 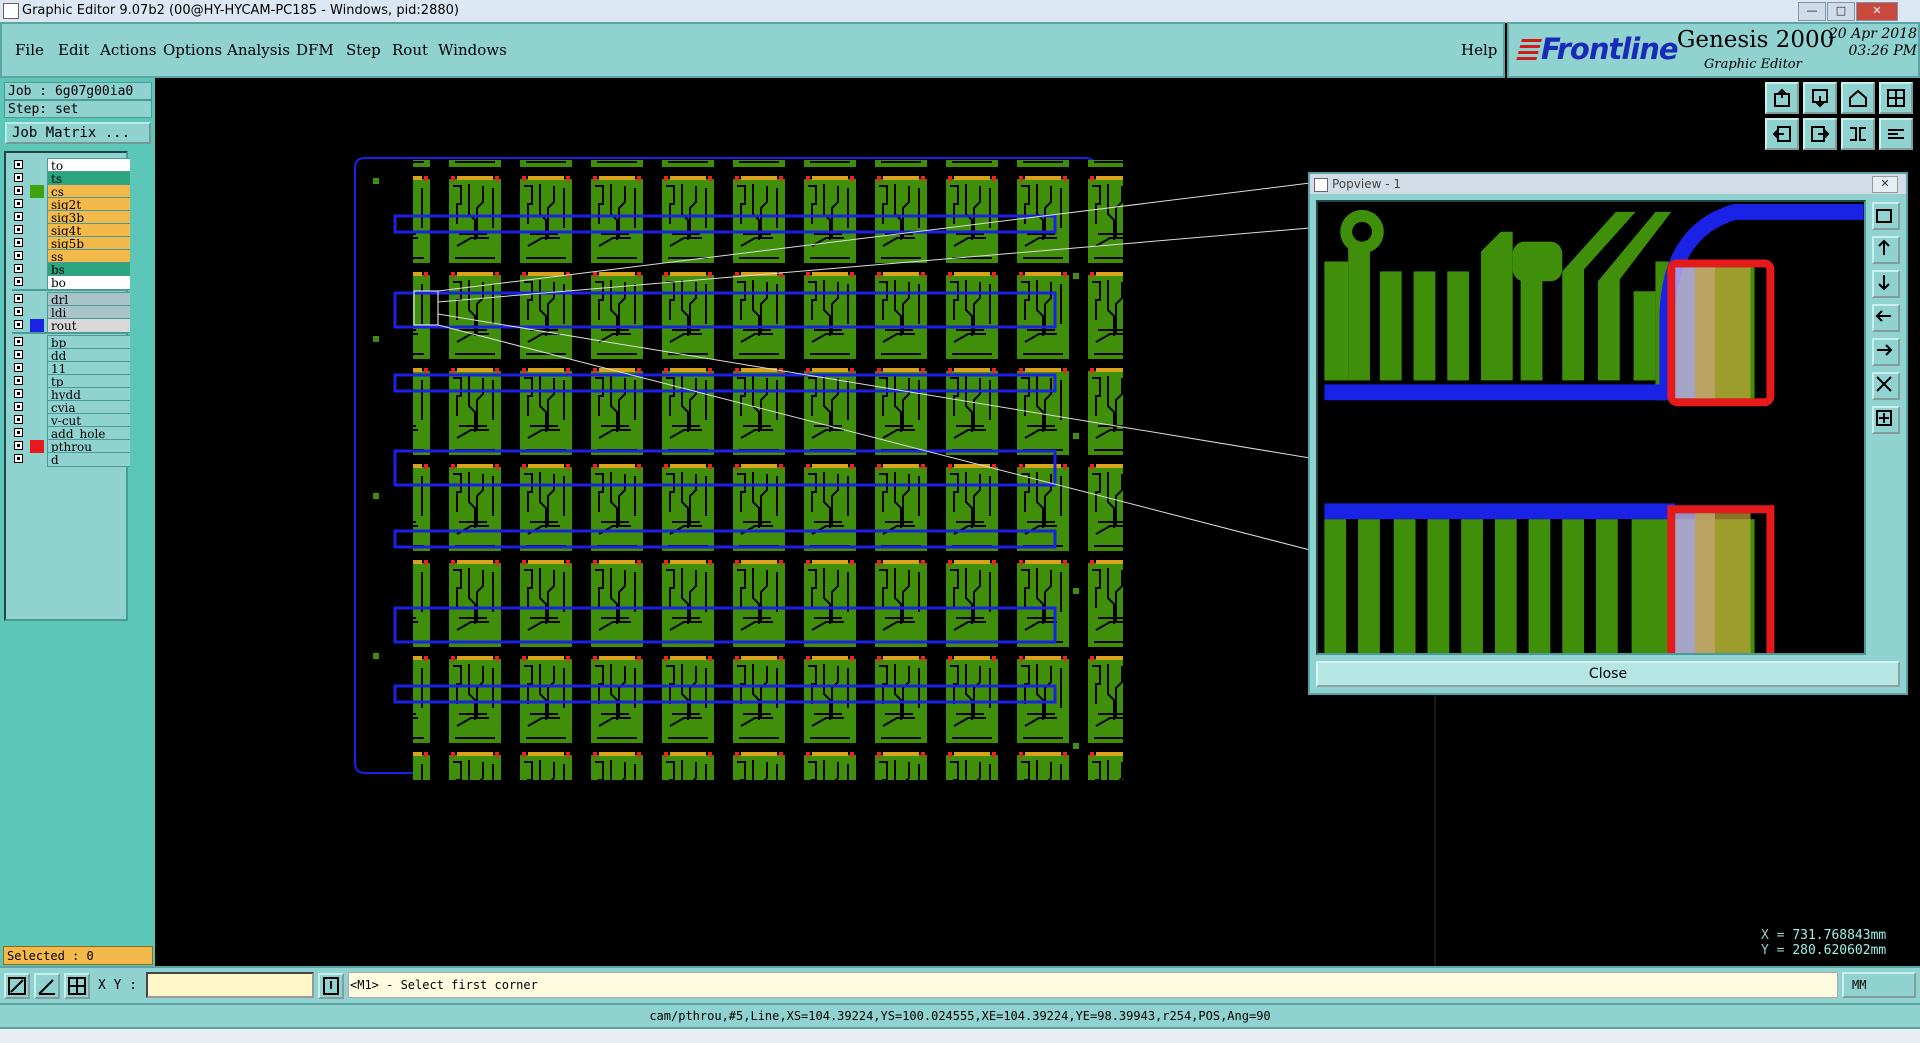 What do you see at coordinates (472, 50) in the screenshot?
I see `menu-windows: Windows` at bounding box center [472, 50].